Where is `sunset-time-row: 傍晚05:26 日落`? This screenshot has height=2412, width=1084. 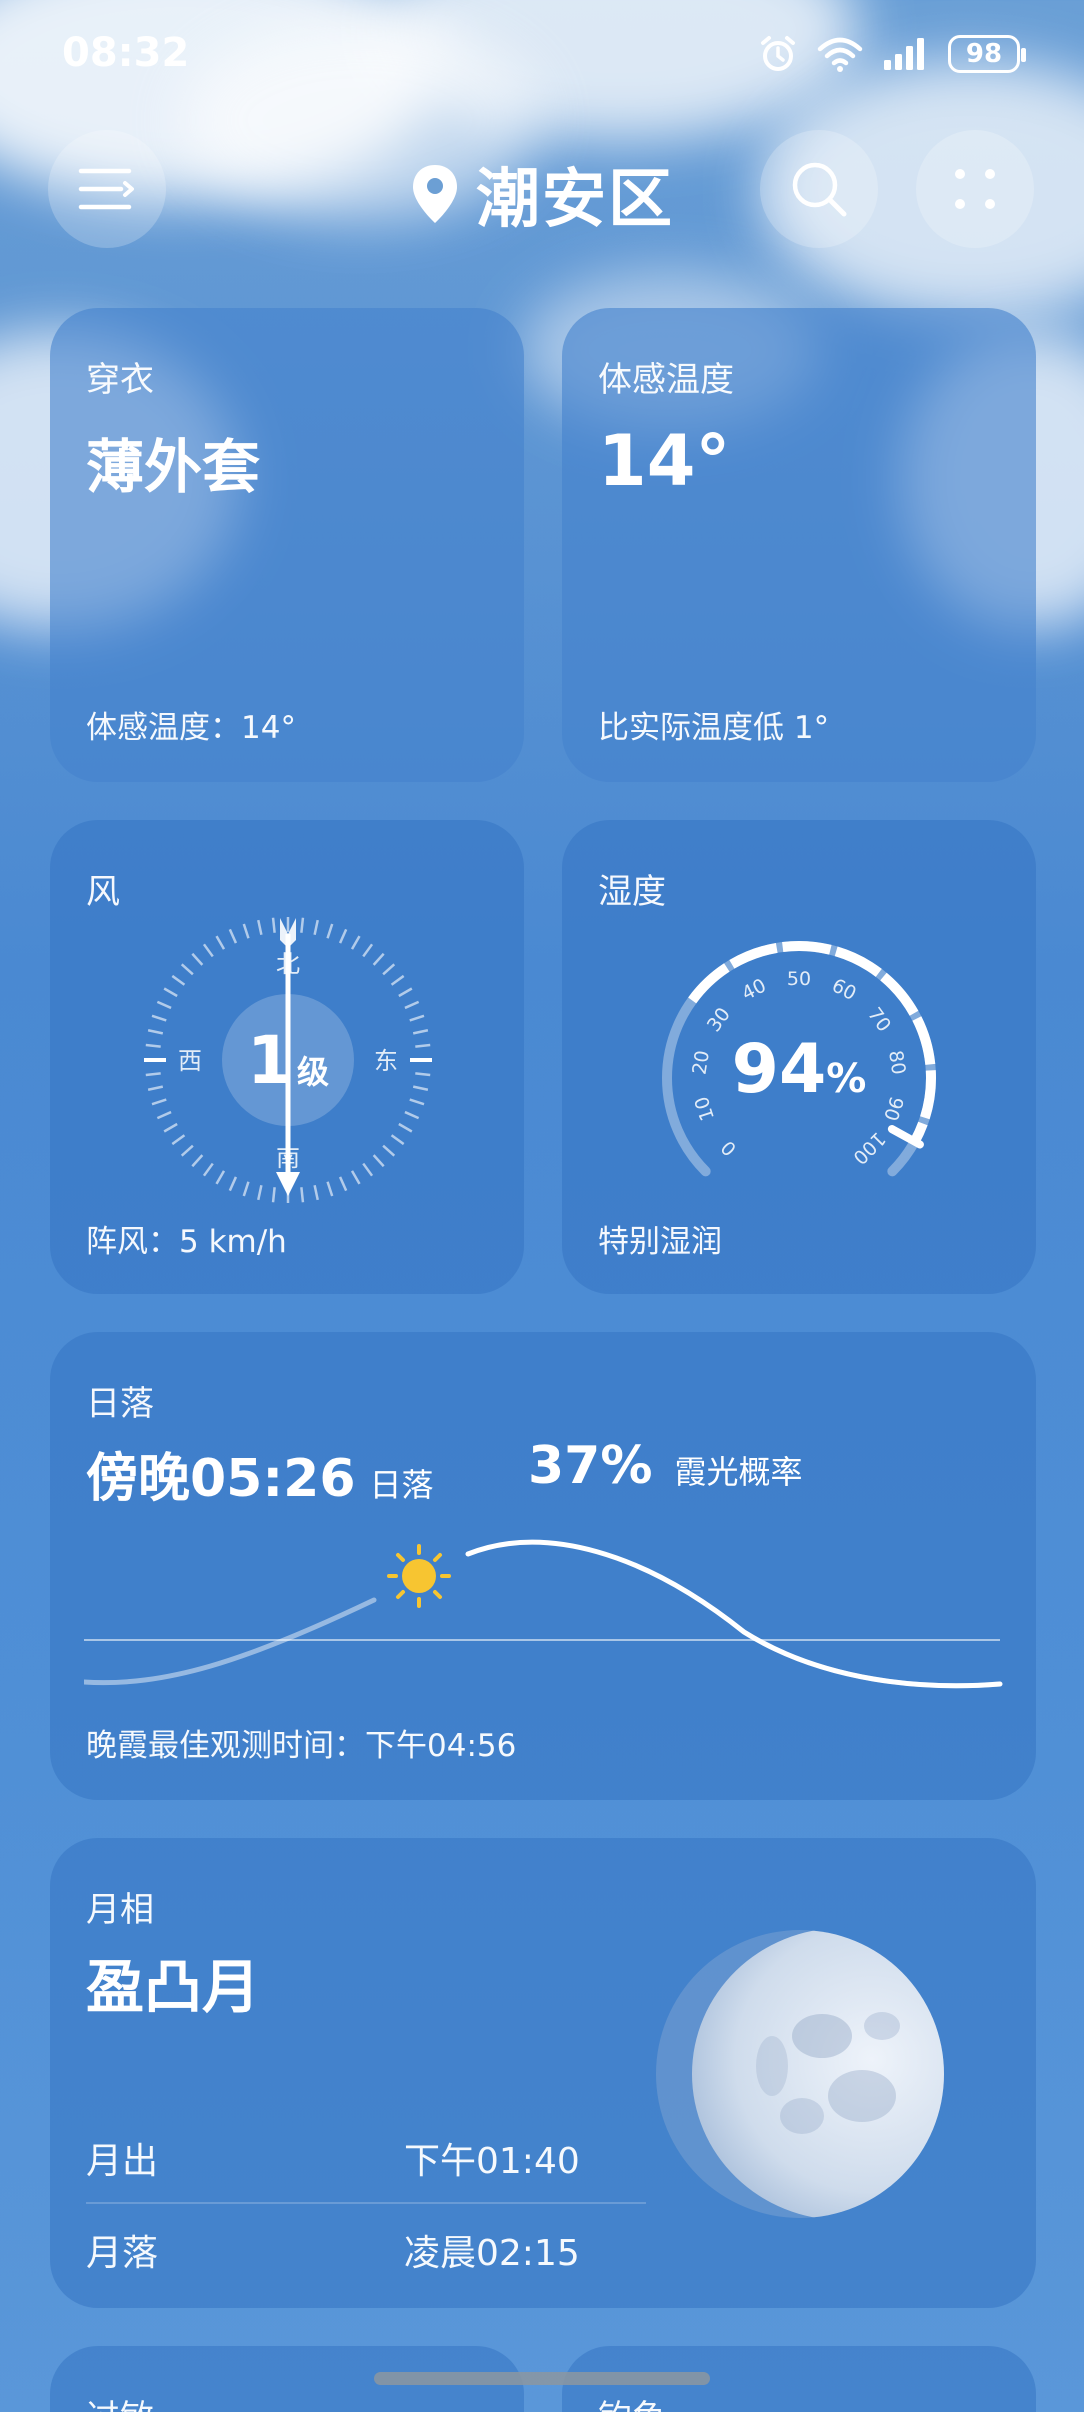
sunset-time-row: 傍晚05:26 日落 is located at coordinates (260, 1473).